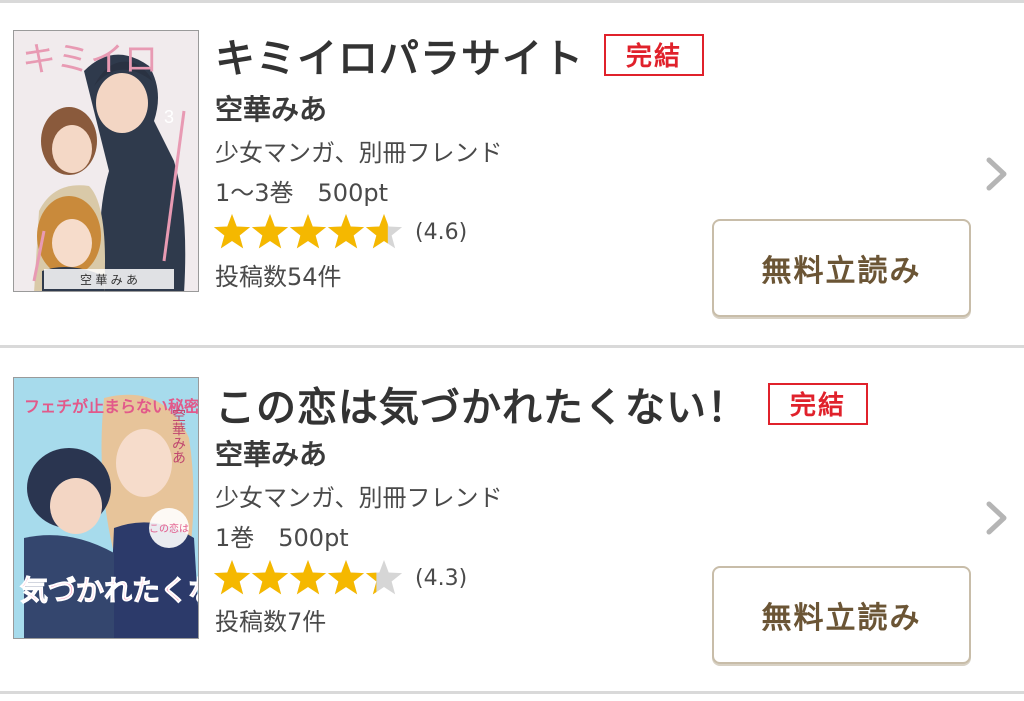 The image size is (1024, 701). Describe the element at coordinates (169, 528) in the screenshot. I see `cover-small-title: この恋は` at that location.